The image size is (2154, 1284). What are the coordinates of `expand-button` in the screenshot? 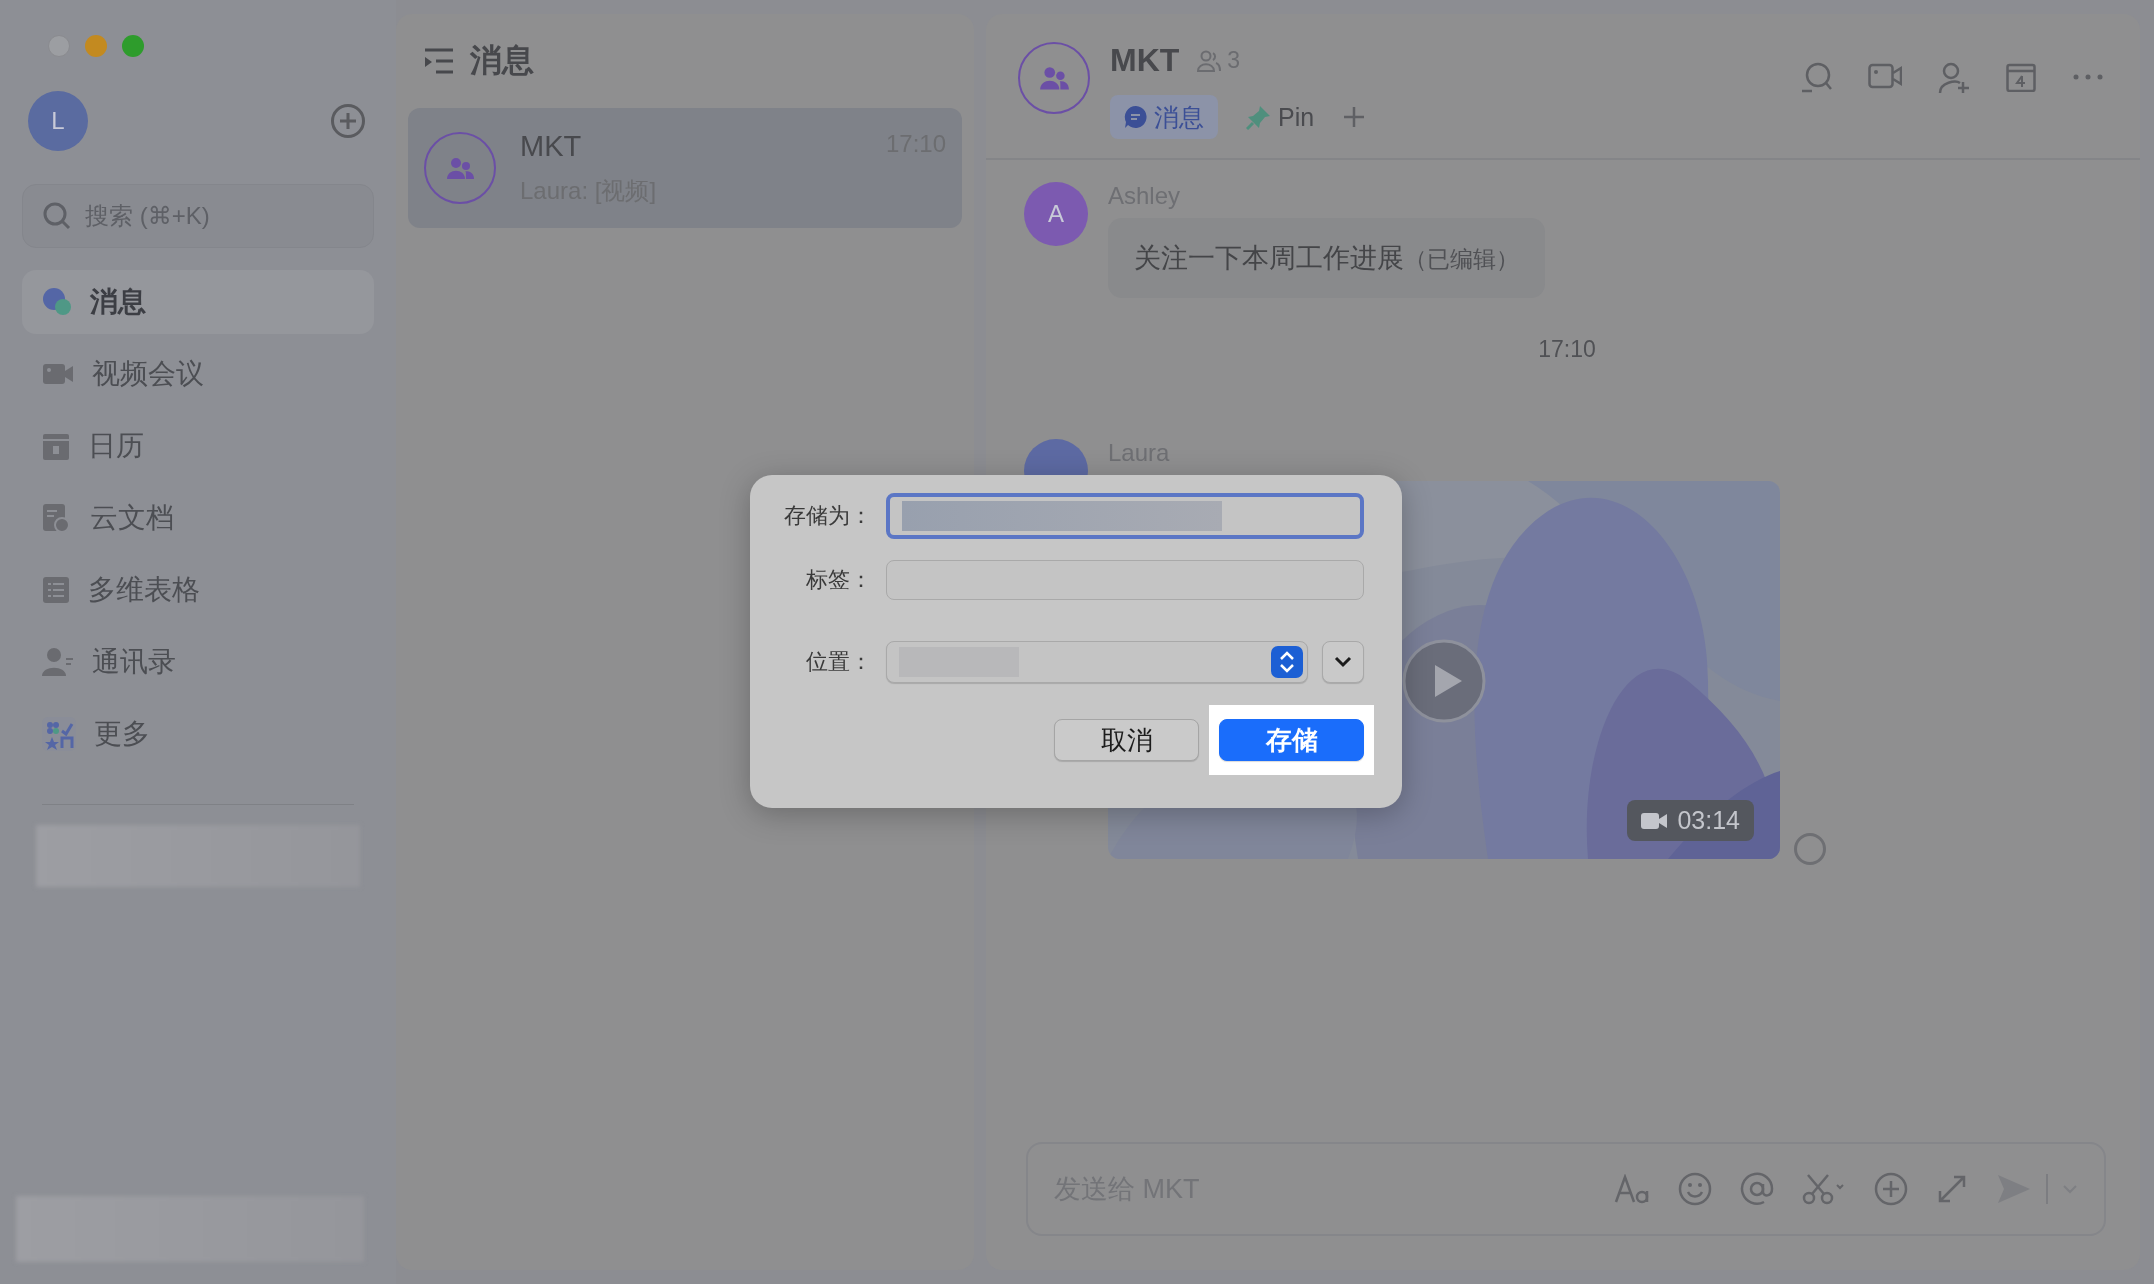 It's located at (1343, 662).